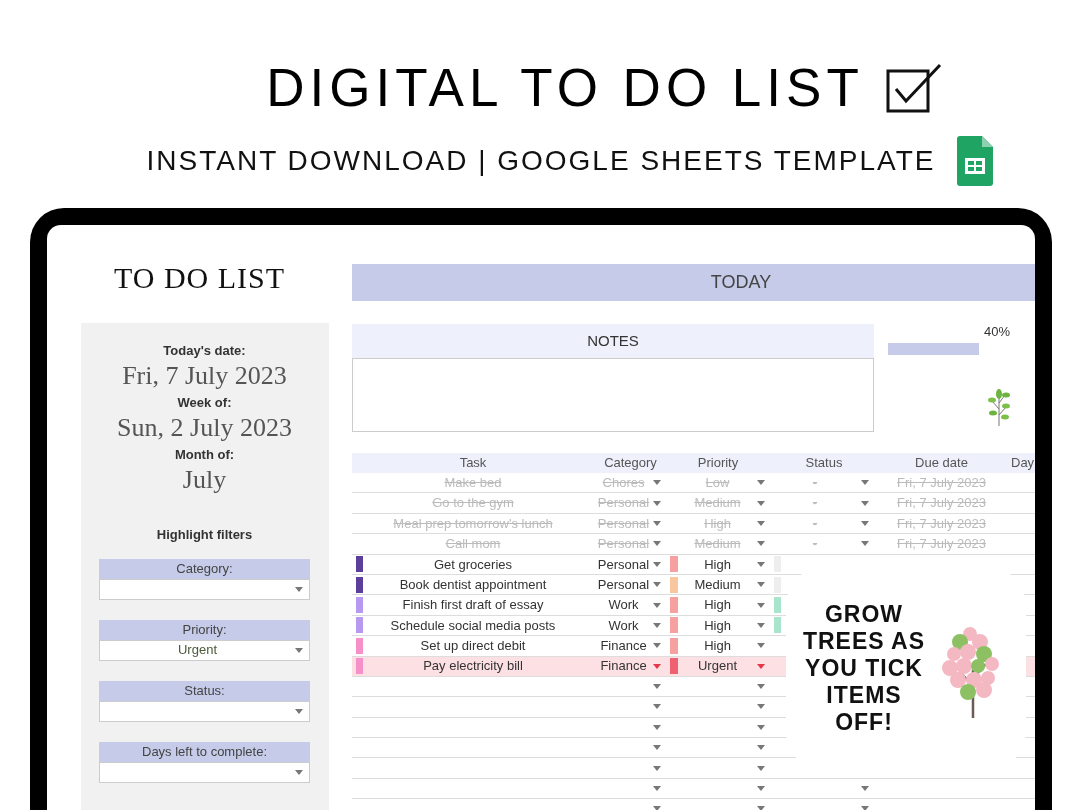 This screenshot has width=1080, height=810. What do you see at coordinates (204, 376) in the screenshot?
I see `date-value: Fri, 7 July 2023` at bounding box center [204, 376].